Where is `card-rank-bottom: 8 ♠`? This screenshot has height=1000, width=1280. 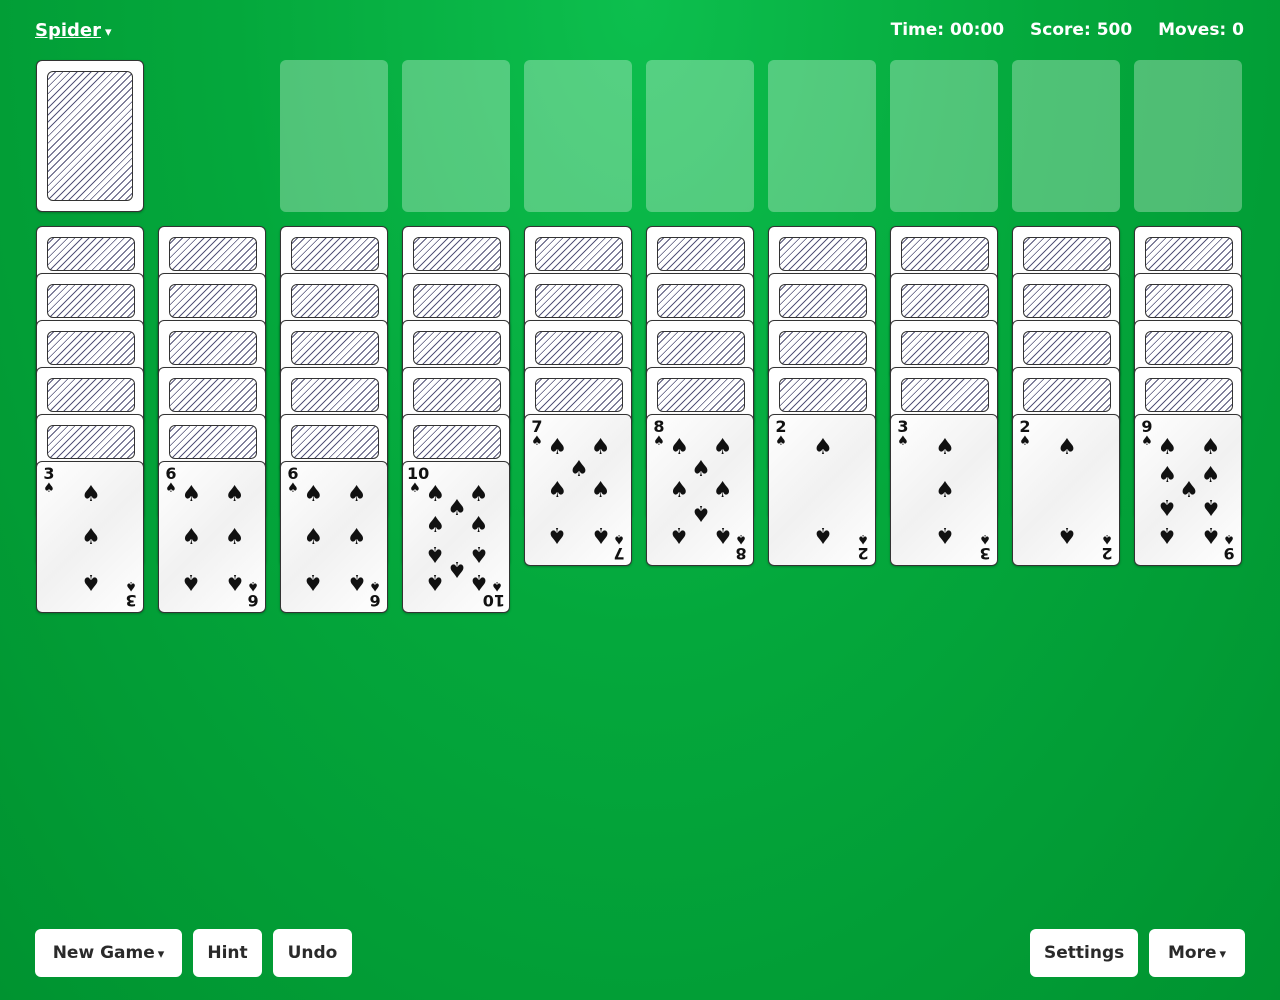
card-rank-bottom: 8 ♠ is located at coordinates (741, 547).